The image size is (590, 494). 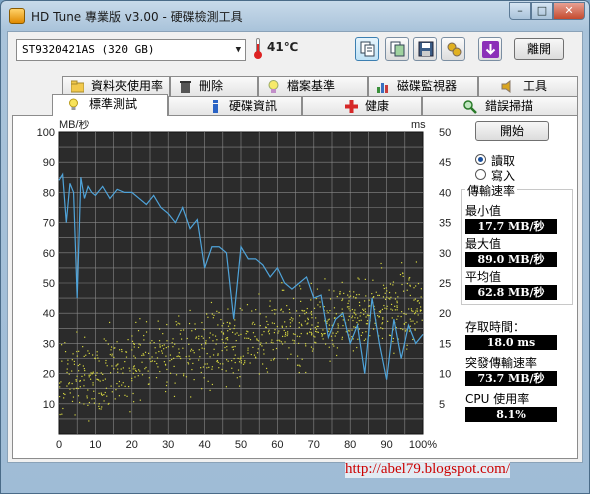 I want to click on download-icon, so click(x=490, y=49).